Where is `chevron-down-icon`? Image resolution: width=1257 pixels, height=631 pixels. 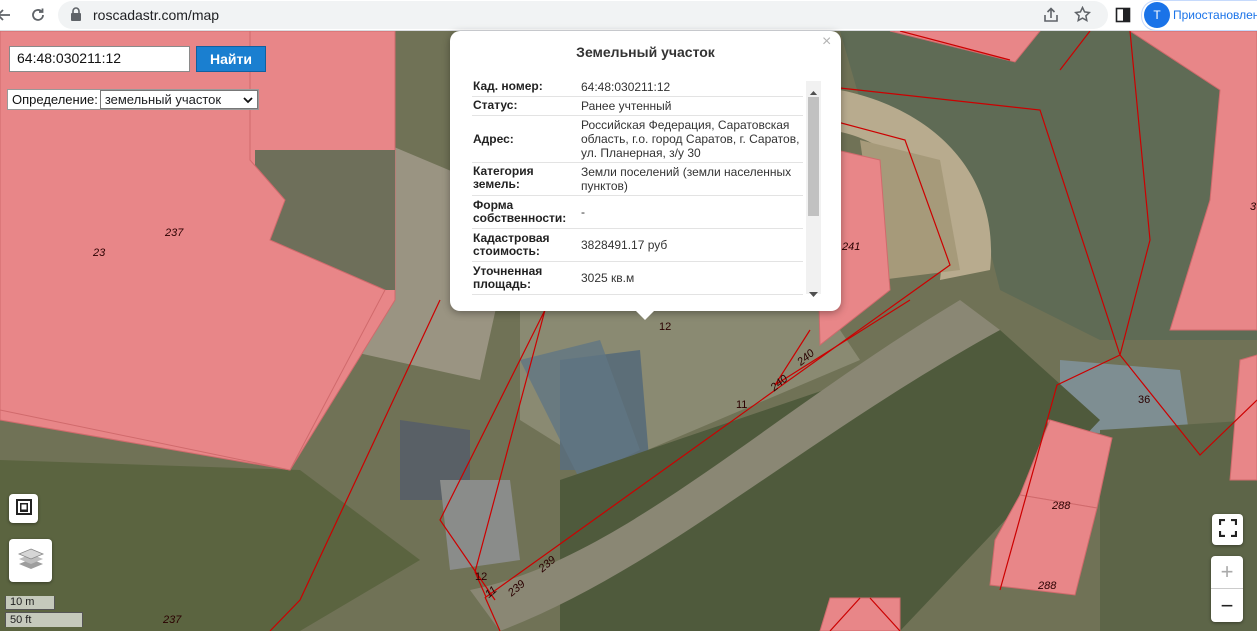
chevron-down-icon is located at coordinates (248, 99).